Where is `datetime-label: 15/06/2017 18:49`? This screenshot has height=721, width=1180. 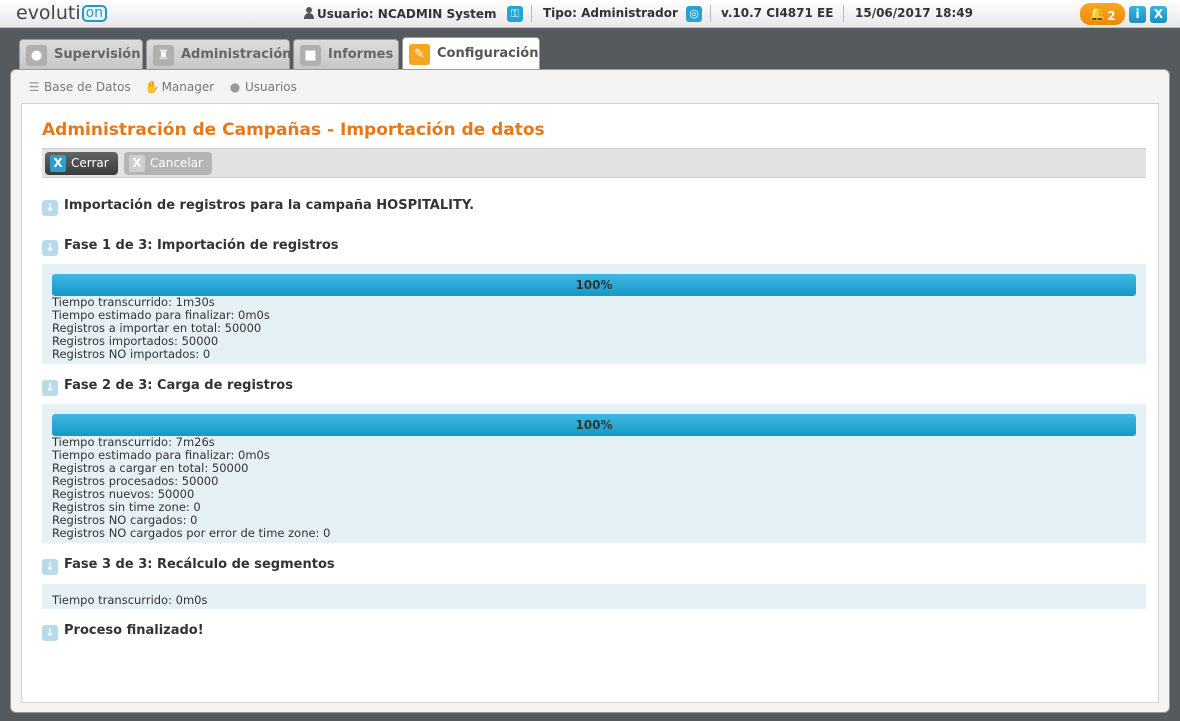 datetime-label: 15/06/2017 18:49 is located at coordinates (914, 13).